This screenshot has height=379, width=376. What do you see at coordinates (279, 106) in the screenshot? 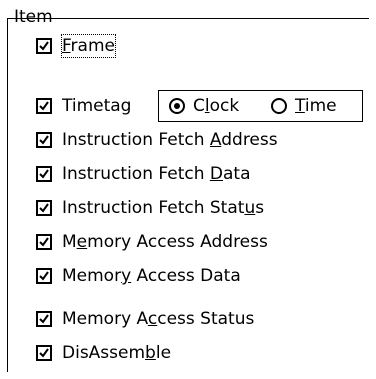
I see `radio-unselected-icon` at bounding box center [279, 106].